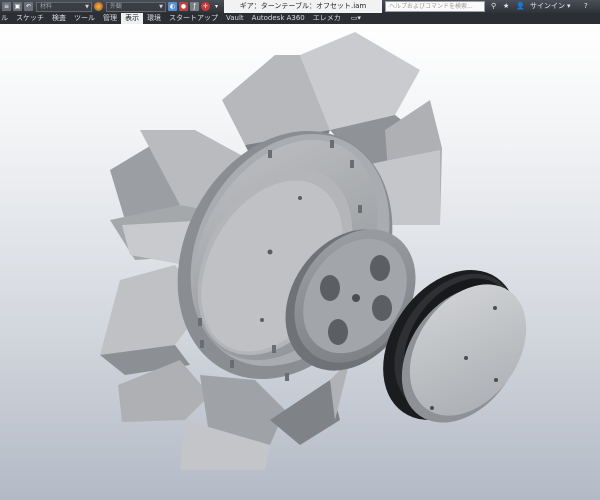 The height and width of the screenshot is (500, 600). I want to click on tab-environments: 環境, so click(154, 18).